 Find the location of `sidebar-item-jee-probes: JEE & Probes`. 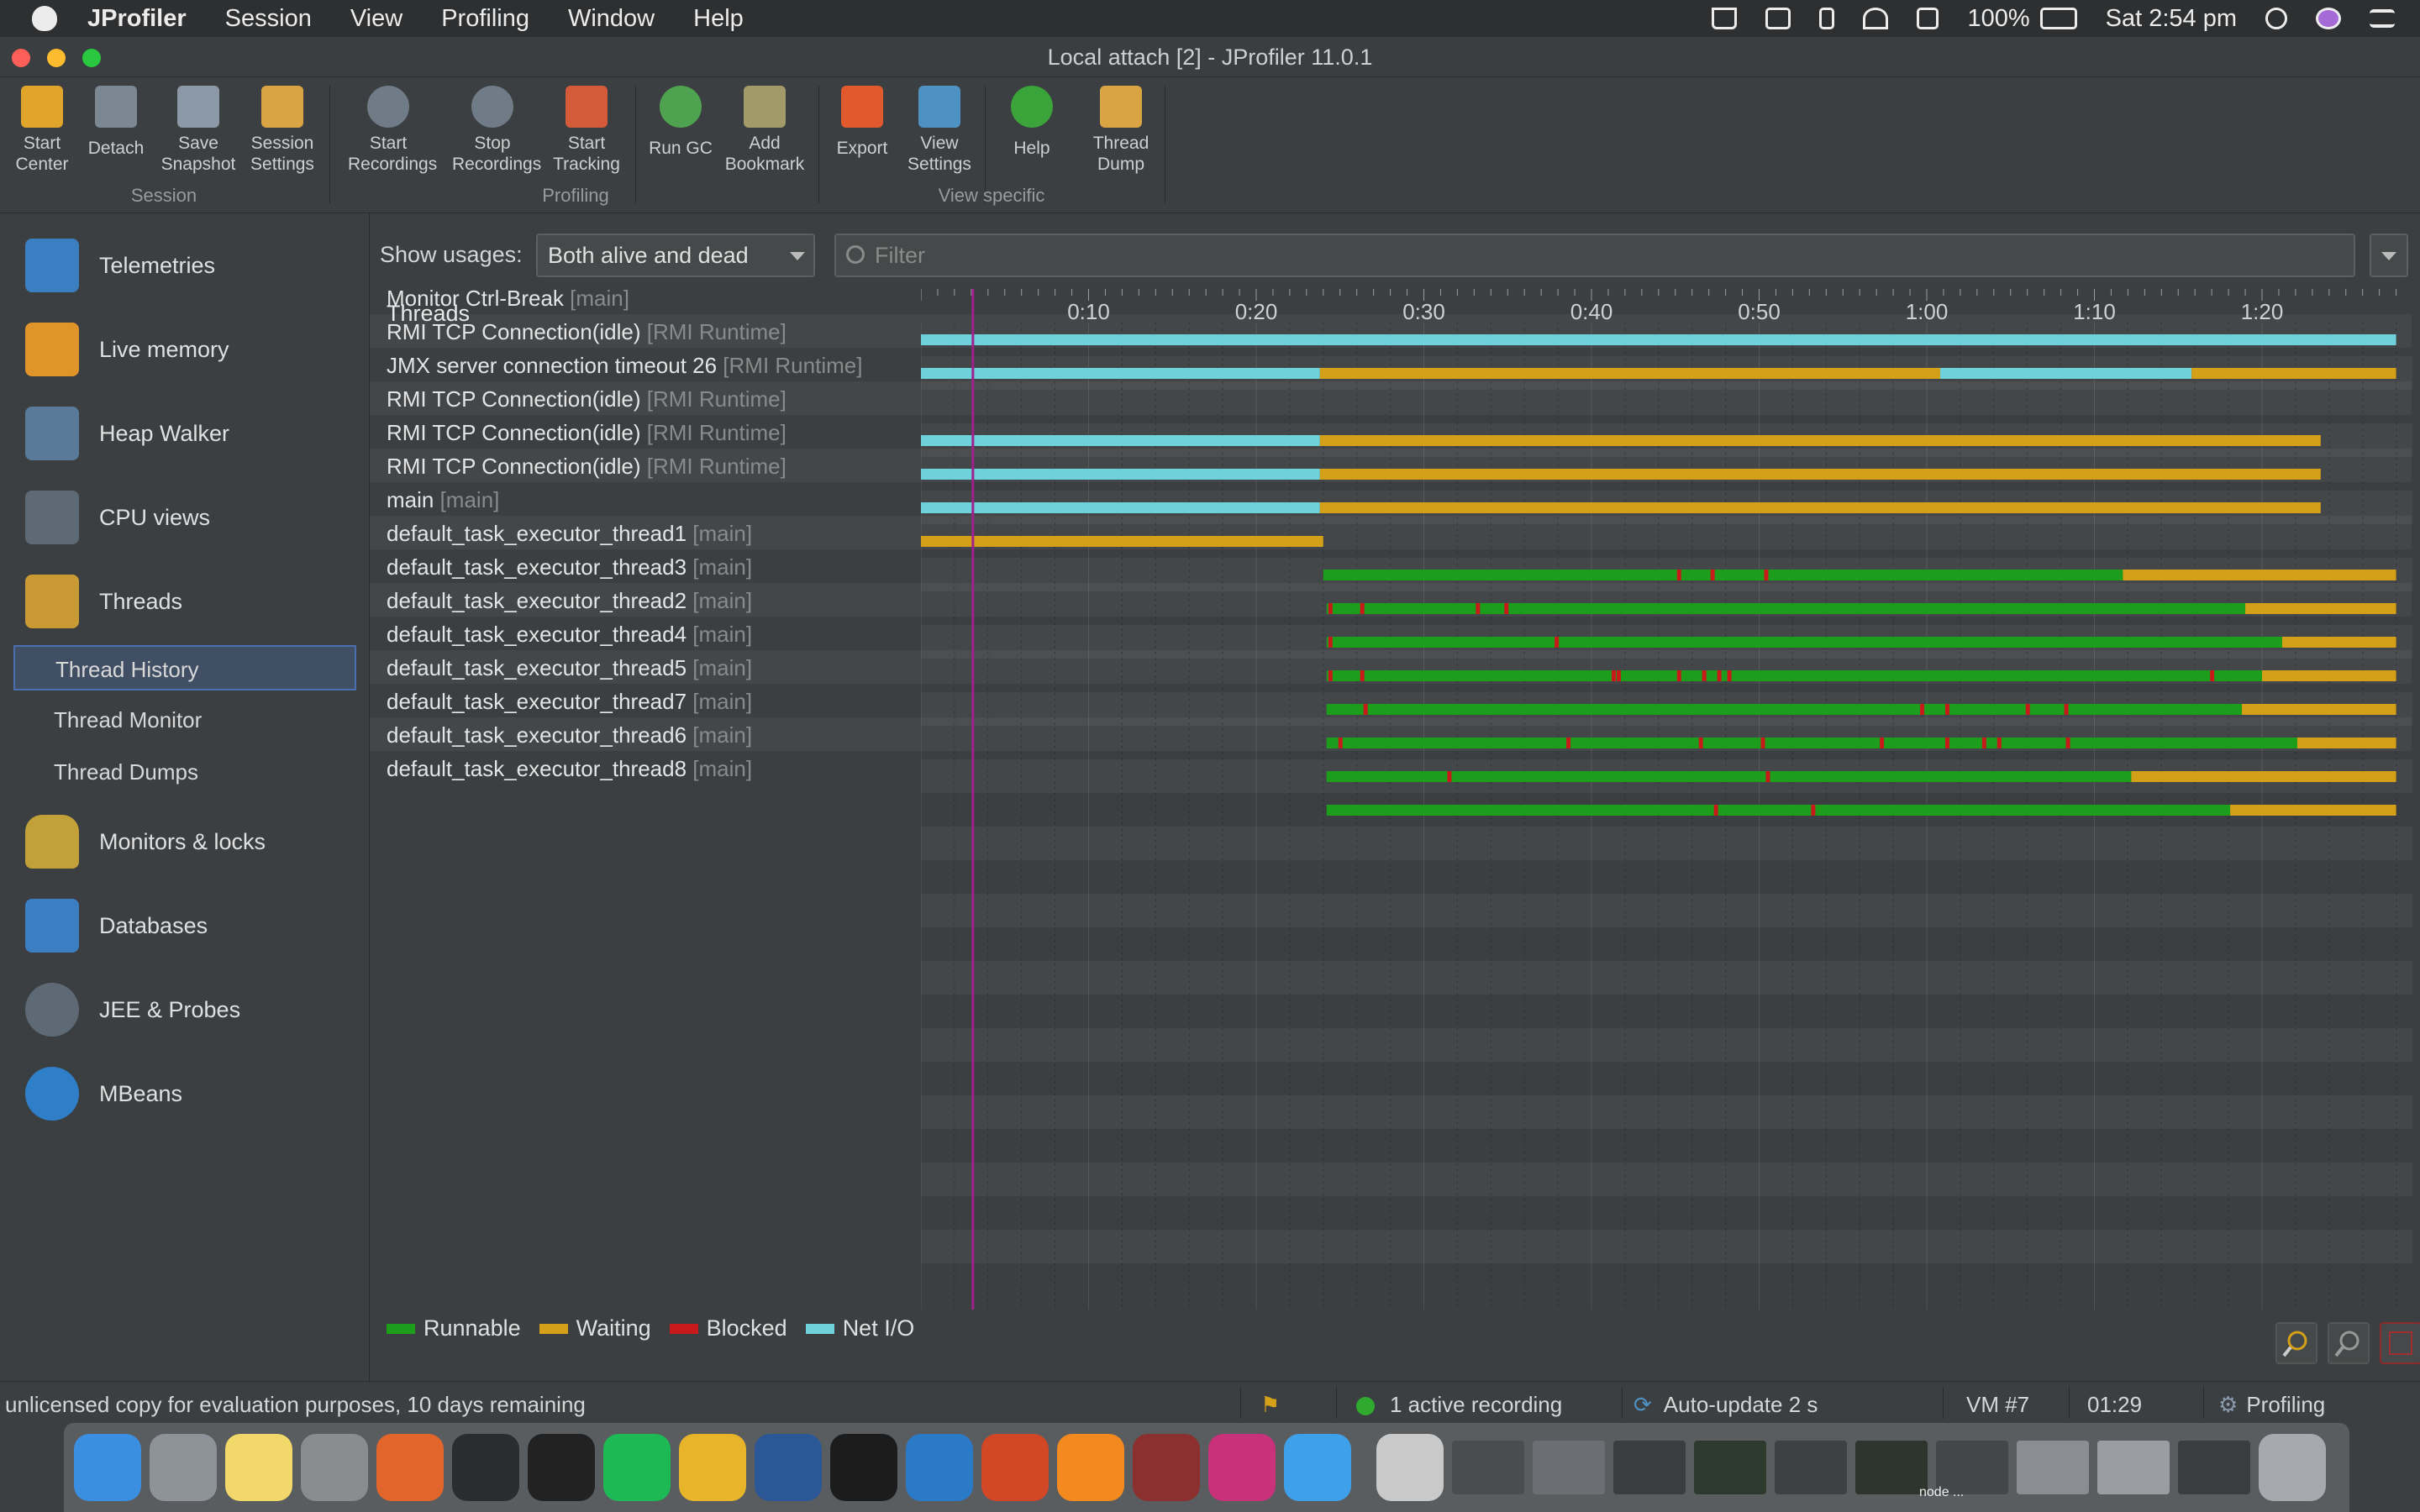

sidebar-item-jee-probes: JEE & Probes is located at coordinates (132, 1009).